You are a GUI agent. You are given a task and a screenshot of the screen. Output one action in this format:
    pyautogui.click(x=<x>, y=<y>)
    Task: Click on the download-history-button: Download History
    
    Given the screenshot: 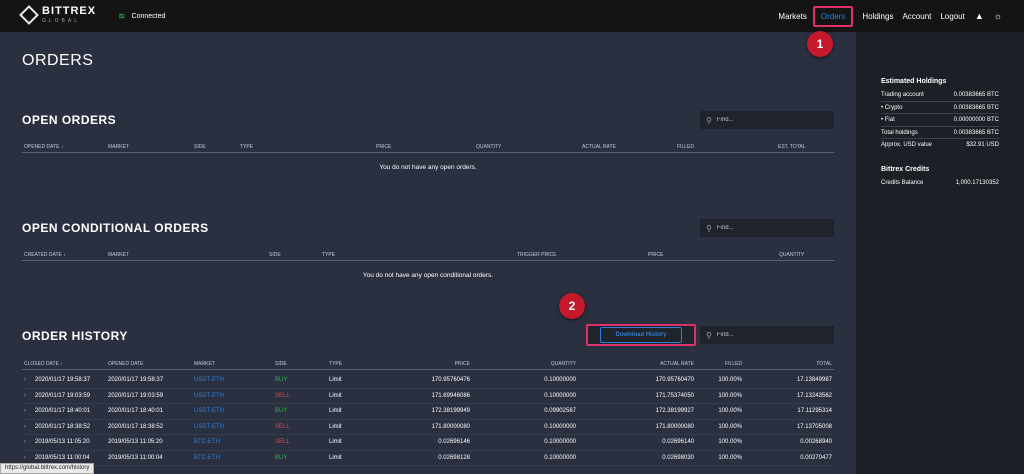 What is the action you would take?
    pyautogui.click(x=641, y=335)
    